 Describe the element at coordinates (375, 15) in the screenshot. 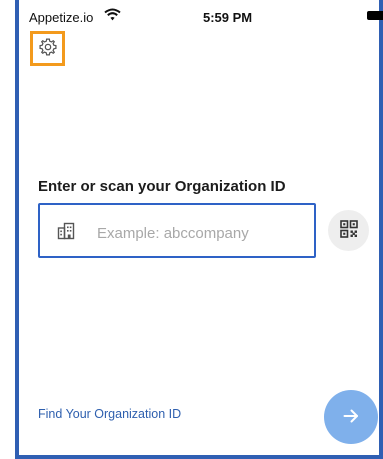

I see `battery-icon` at that location.